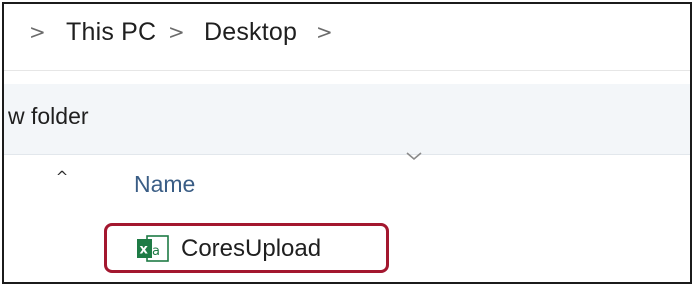  Describe the element at coordinates (111, 32) in the screenshot. I see `breadcrumb-item-this-pc: This PC` at that location.